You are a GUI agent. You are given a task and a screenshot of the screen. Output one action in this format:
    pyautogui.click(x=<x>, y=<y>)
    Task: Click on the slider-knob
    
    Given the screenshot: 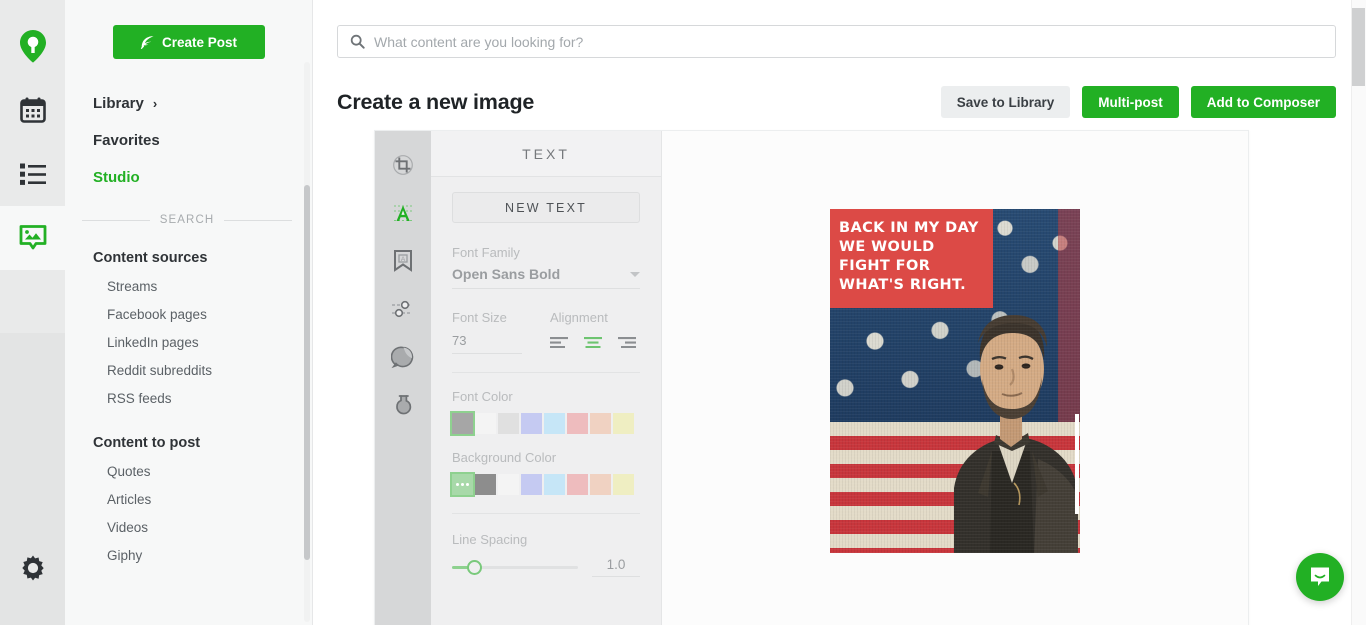 What is the action you would take?
    pyautogui.click(x=474, y=567)
    